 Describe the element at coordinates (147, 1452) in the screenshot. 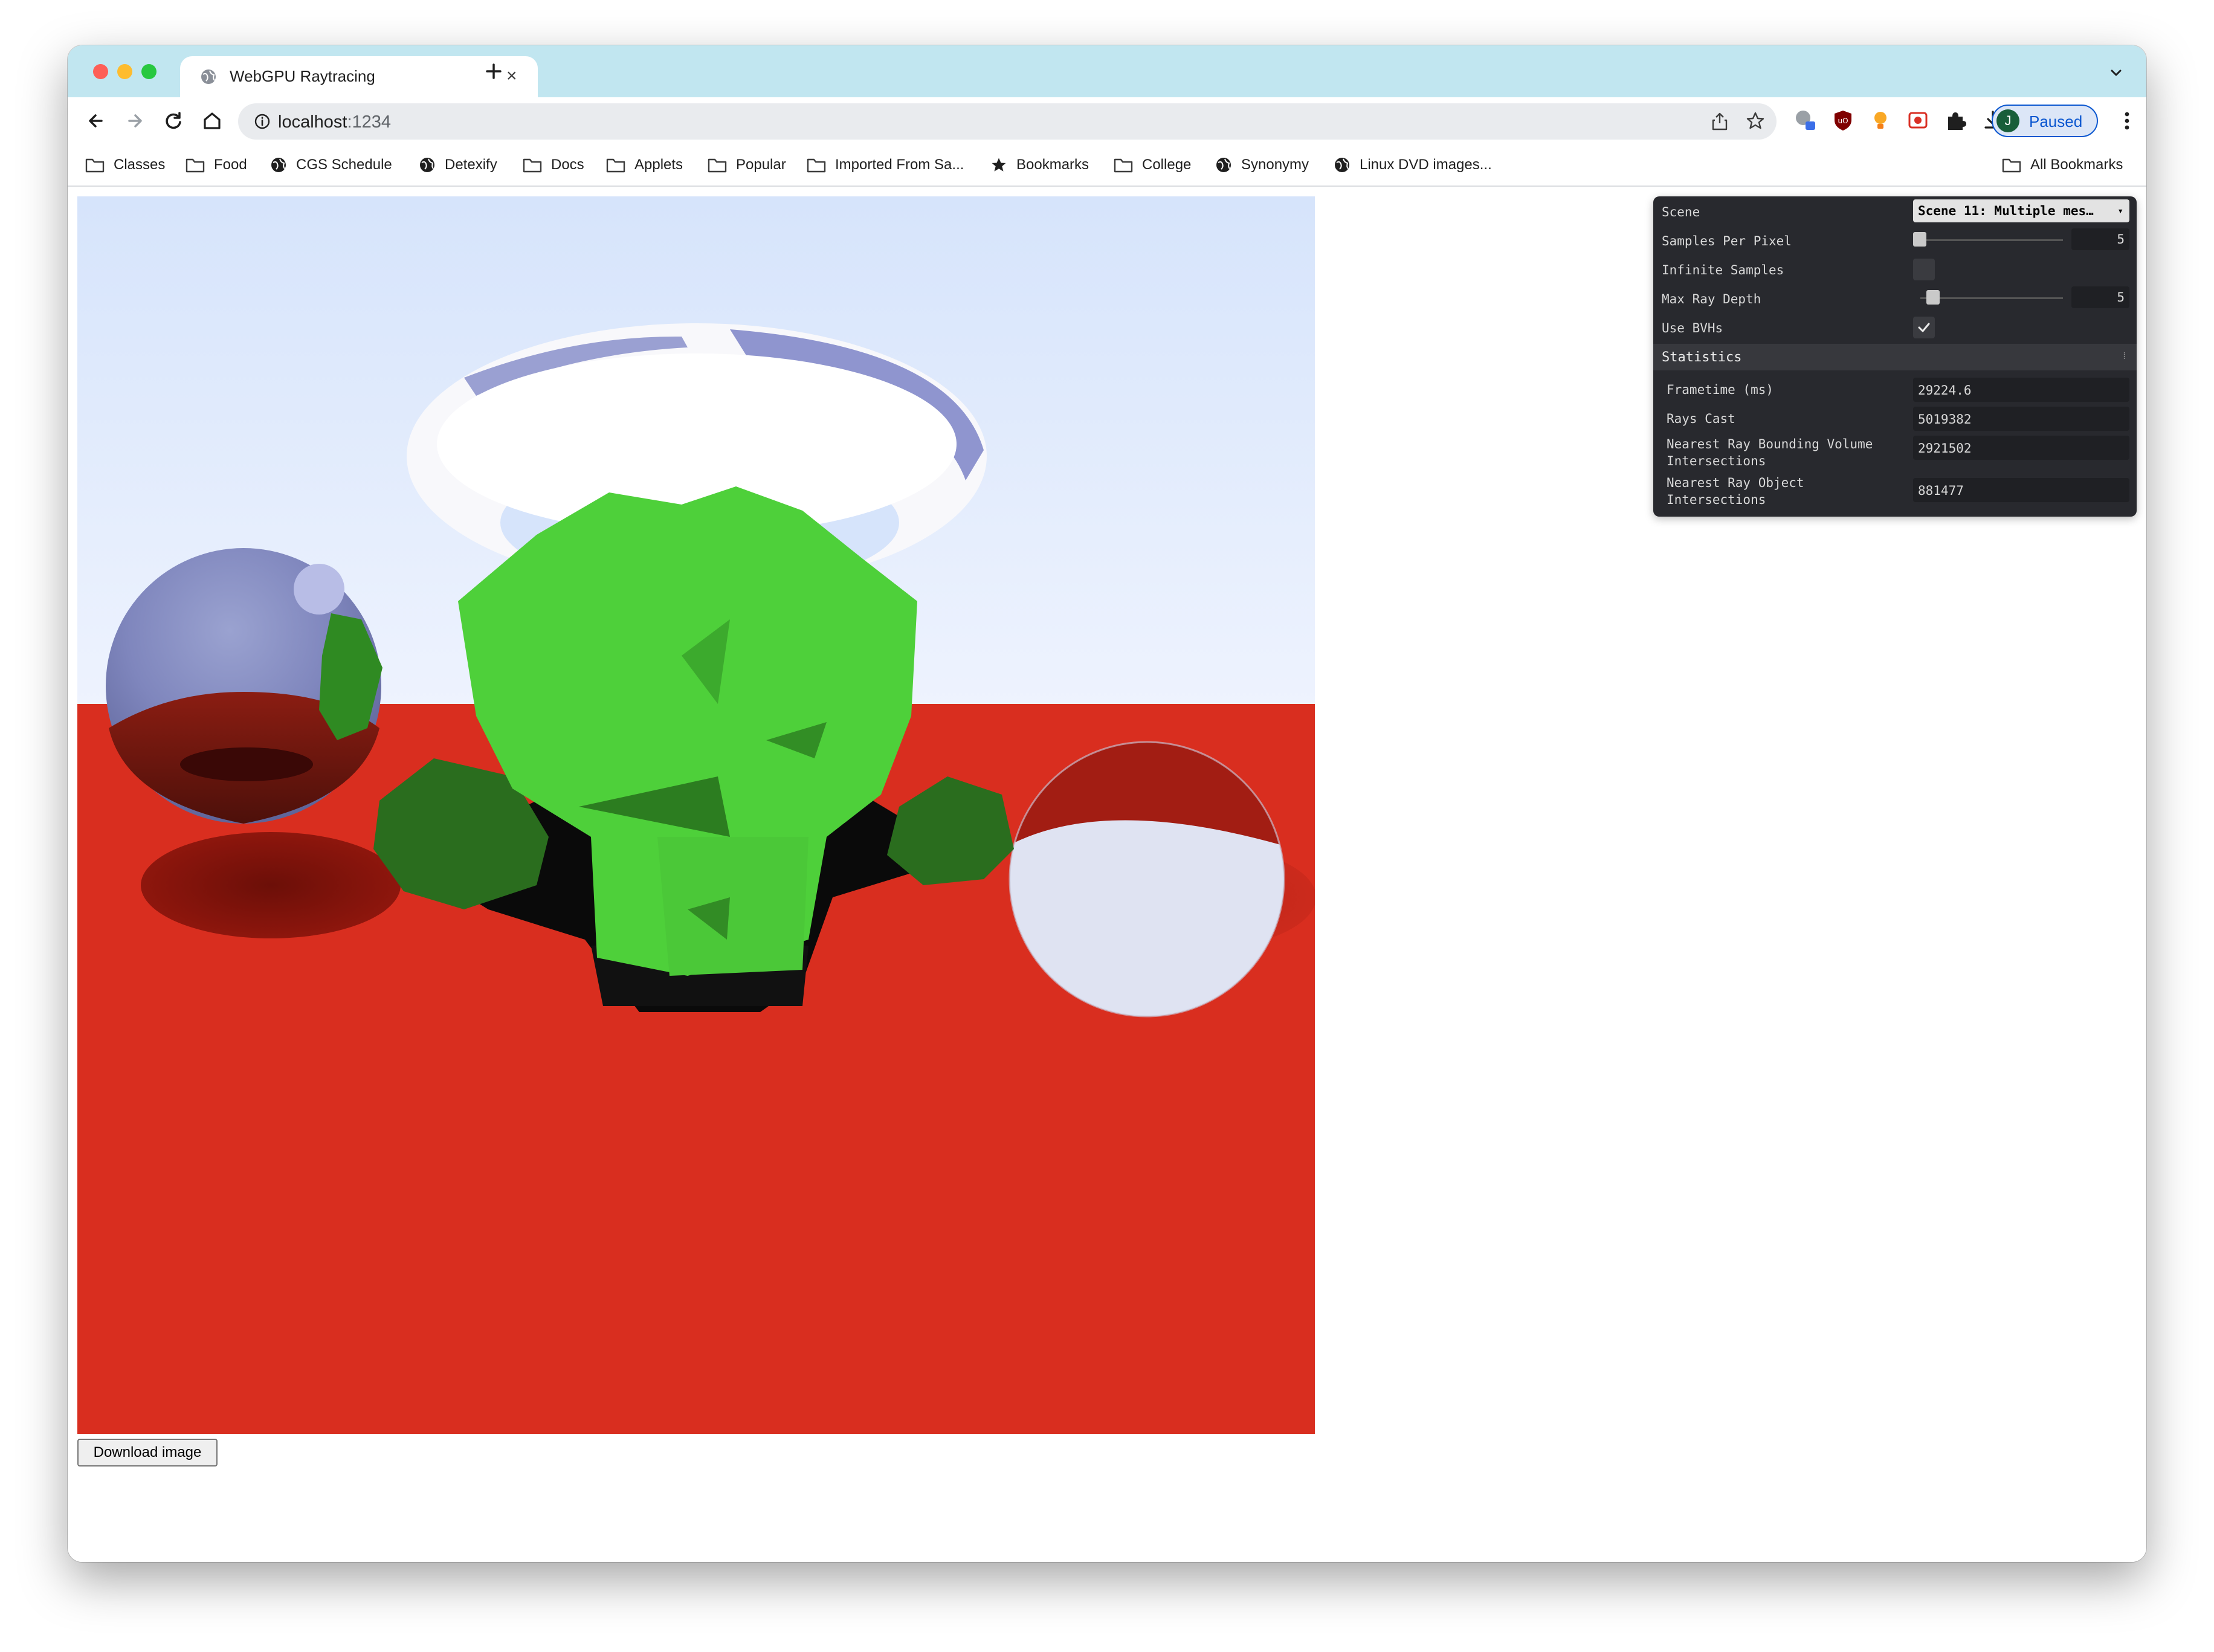

I see `download-image-button: Download image` at that location.